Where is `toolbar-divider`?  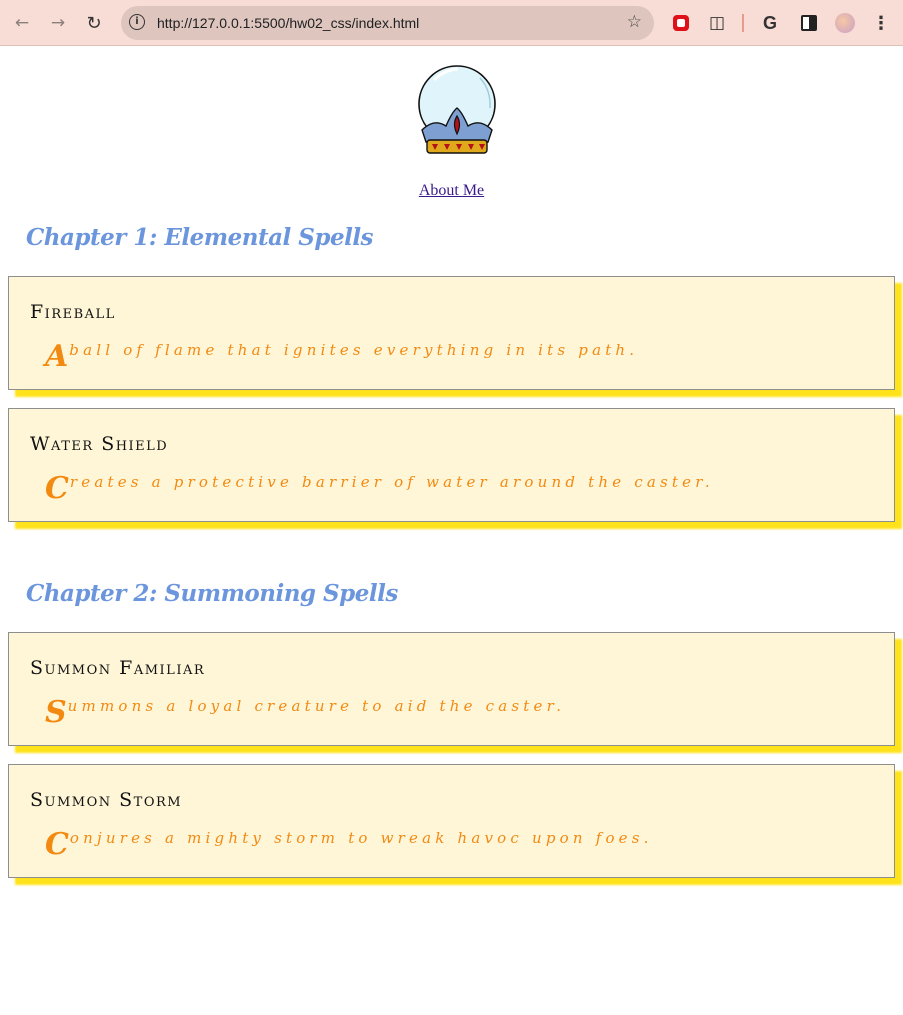 toolbar-divider is located at coordinates (743, 23).